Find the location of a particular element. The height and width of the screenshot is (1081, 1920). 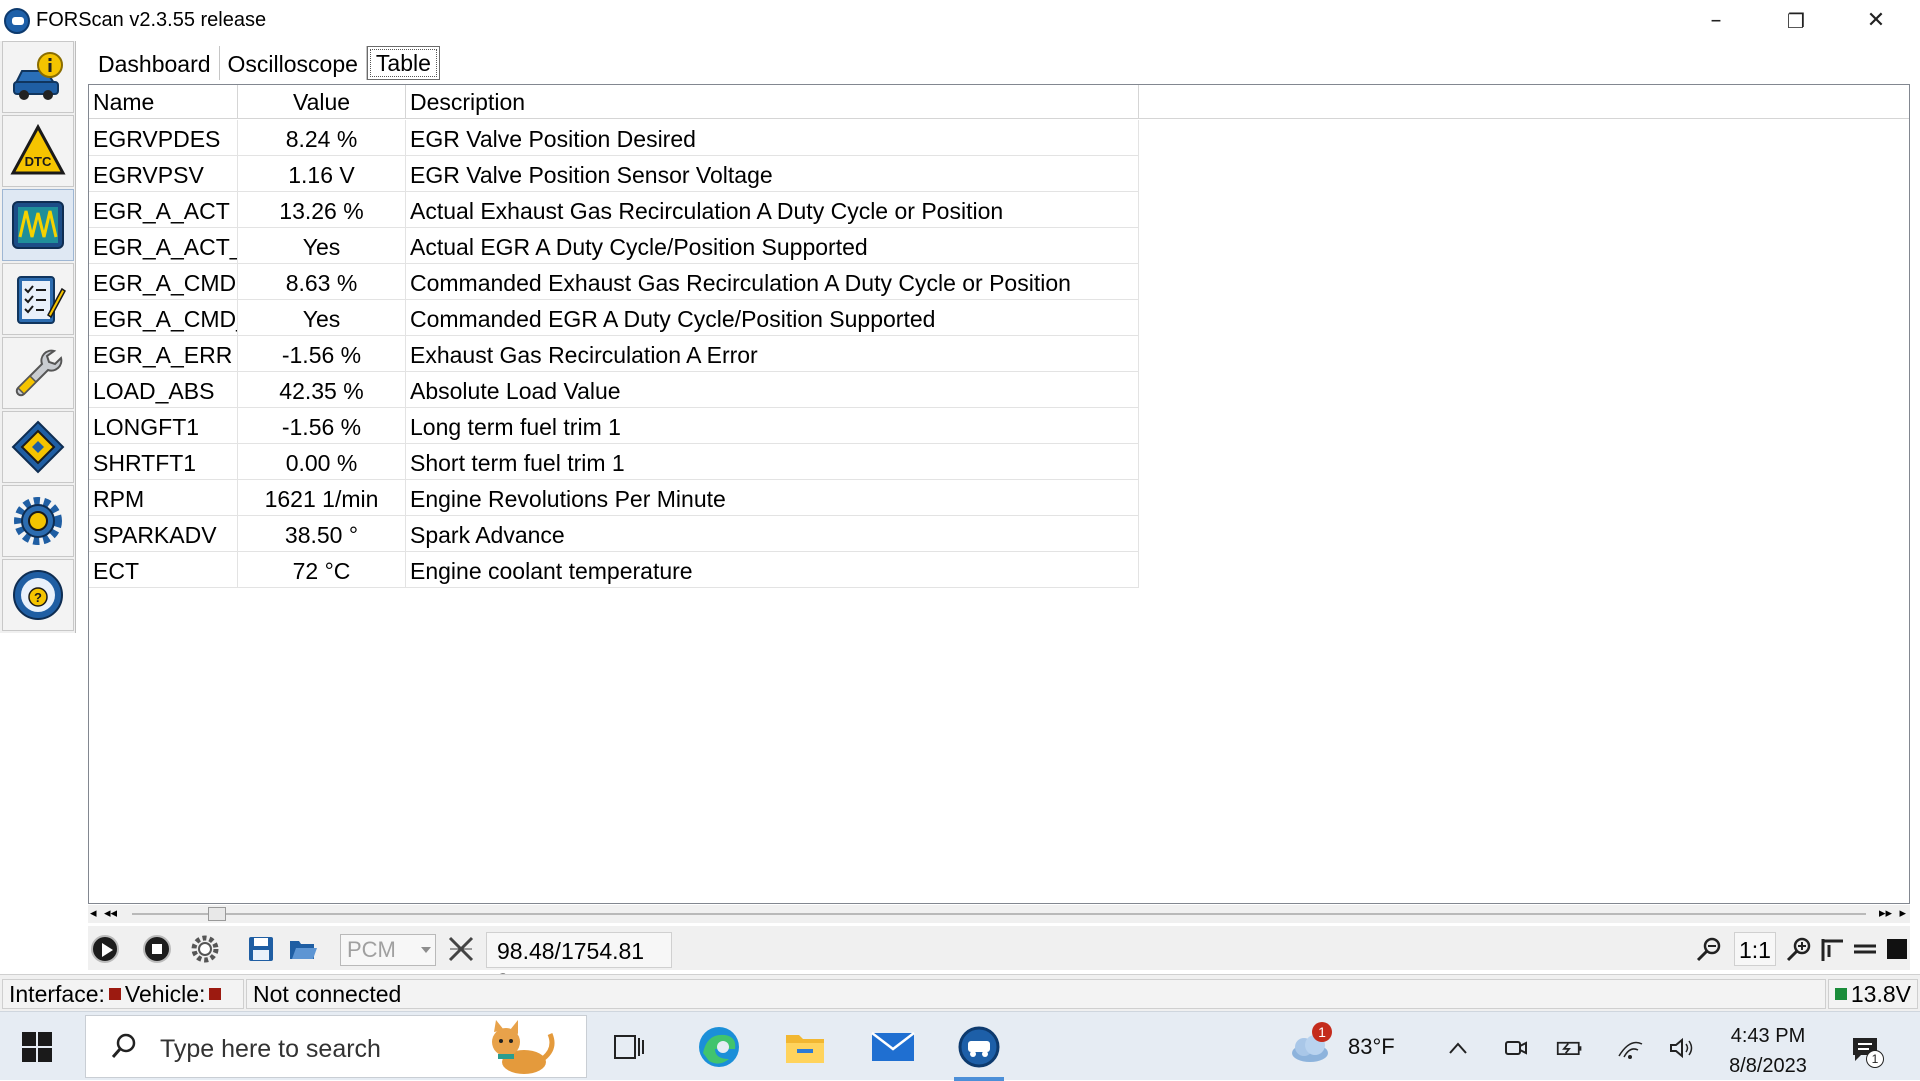

weather-alert-badge: 1 is located at coordinates (1322, 1032).